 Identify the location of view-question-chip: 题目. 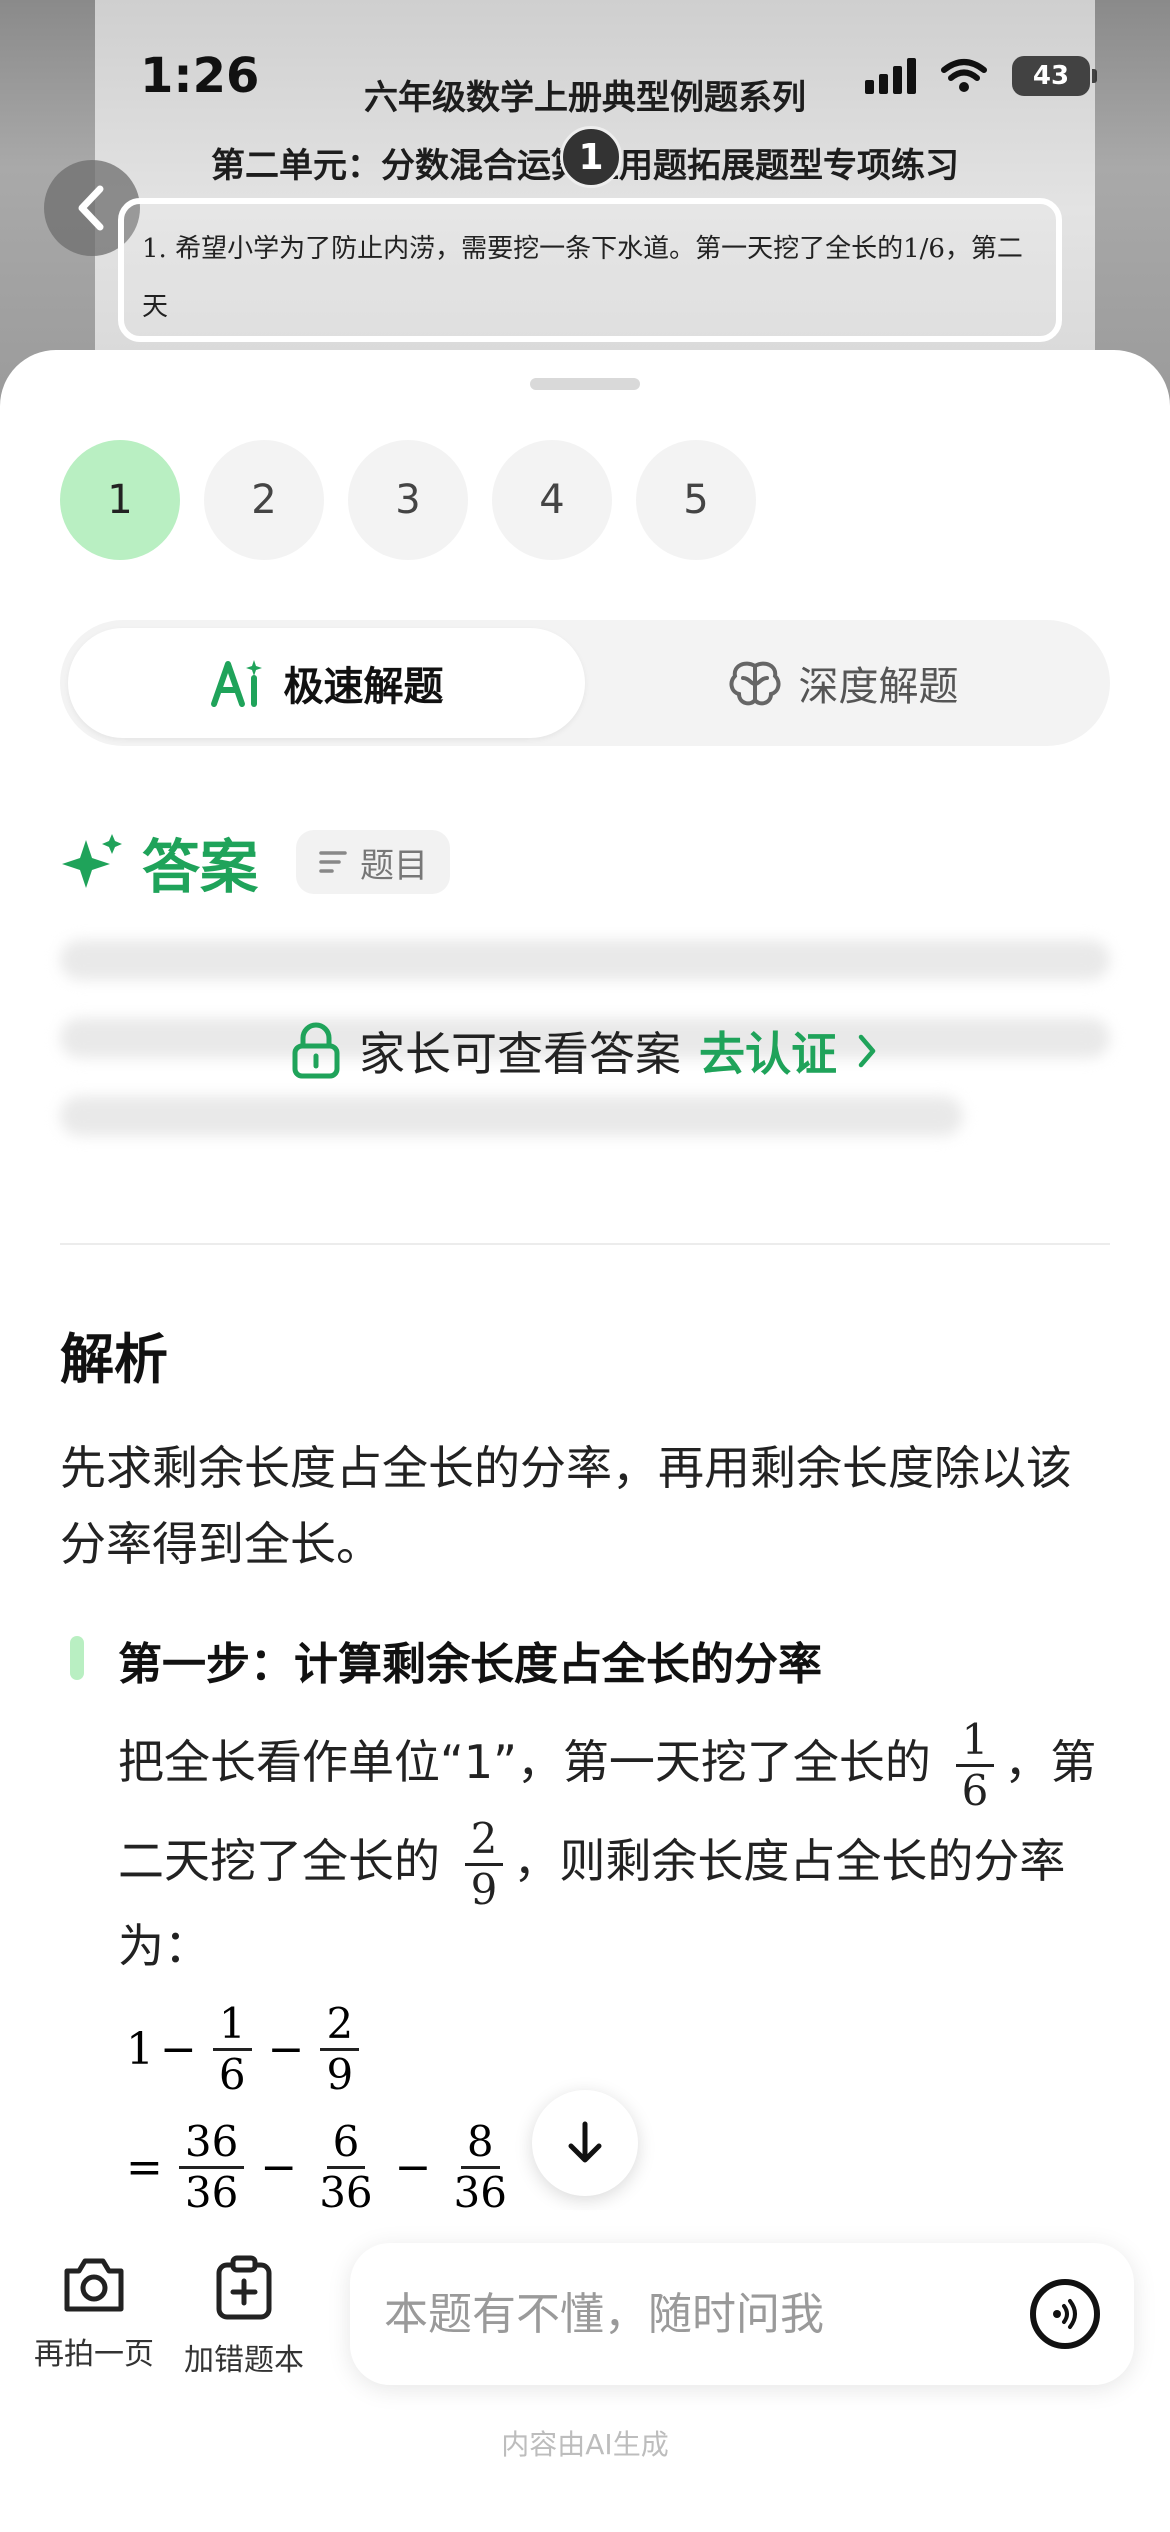
(373, 862).